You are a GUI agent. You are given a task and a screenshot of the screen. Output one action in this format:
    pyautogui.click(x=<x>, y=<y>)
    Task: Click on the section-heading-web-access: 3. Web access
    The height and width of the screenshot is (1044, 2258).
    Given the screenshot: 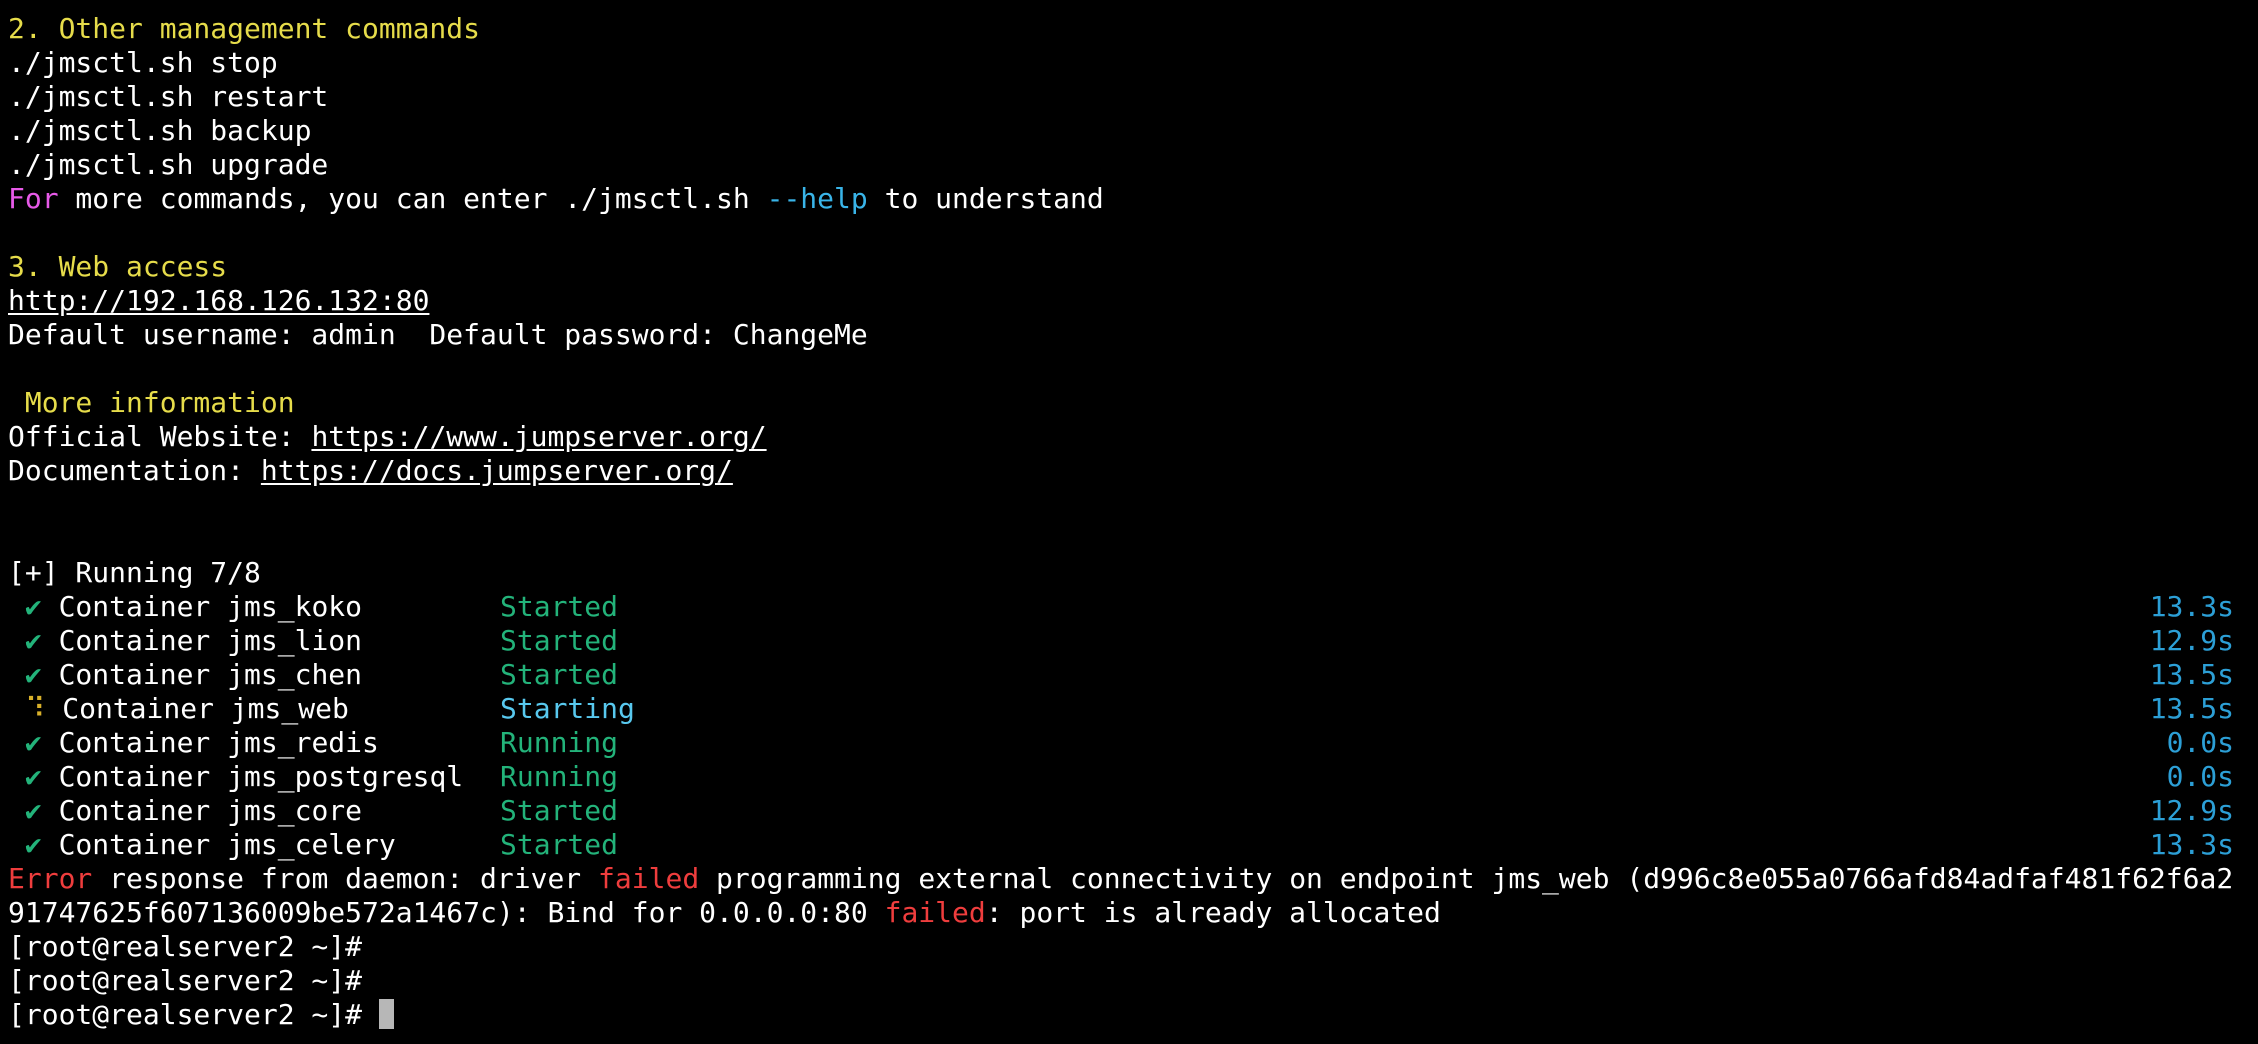 What is the action you would take?
    pyautogui.click(x=118, y=266)
    